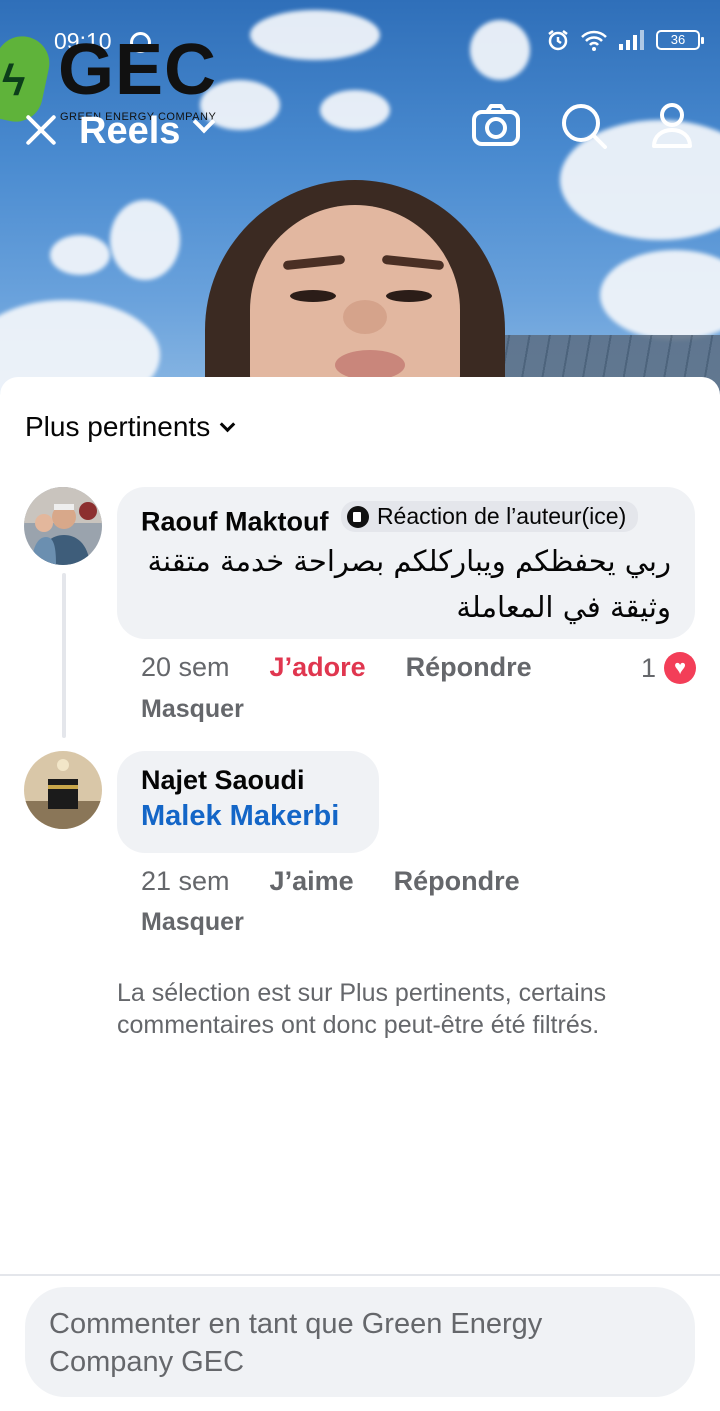 The height and width of the screenshot is (1411, 720). What do you see at coordinates (360, 1275) in the screenshot?
I see `divider` at bounding box center [360, 1275].